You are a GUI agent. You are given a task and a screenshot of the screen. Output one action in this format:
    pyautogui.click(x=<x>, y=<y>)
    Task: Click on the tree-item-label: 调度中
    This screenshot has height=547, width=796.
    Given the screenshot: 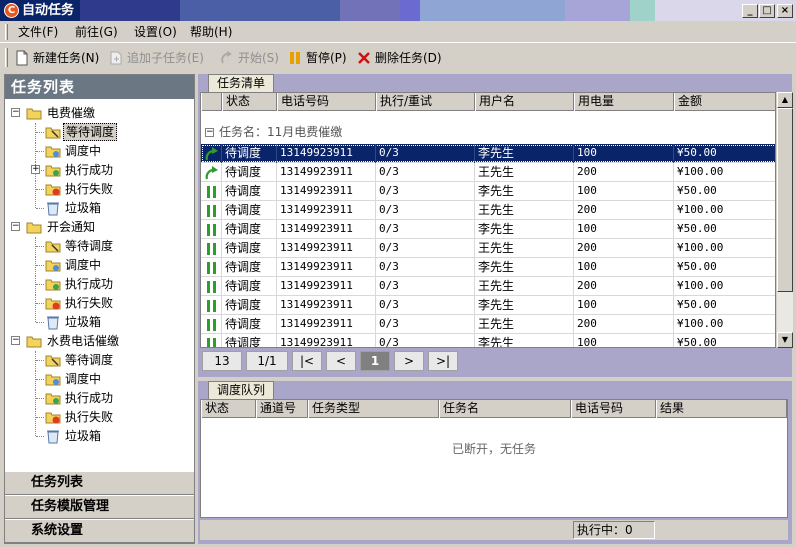 What is the action you would take?
    pyautogui.click(x=83, y=265)
    